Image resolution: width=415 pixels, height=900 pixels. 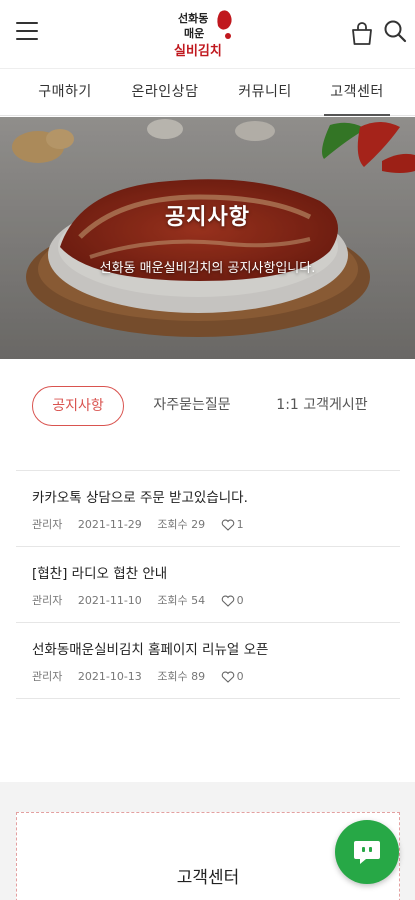 What do you see at coordinates (109, 524) in the screenshot?
I see `post-date: 2021-11-29` at bounding box center [109, 524].